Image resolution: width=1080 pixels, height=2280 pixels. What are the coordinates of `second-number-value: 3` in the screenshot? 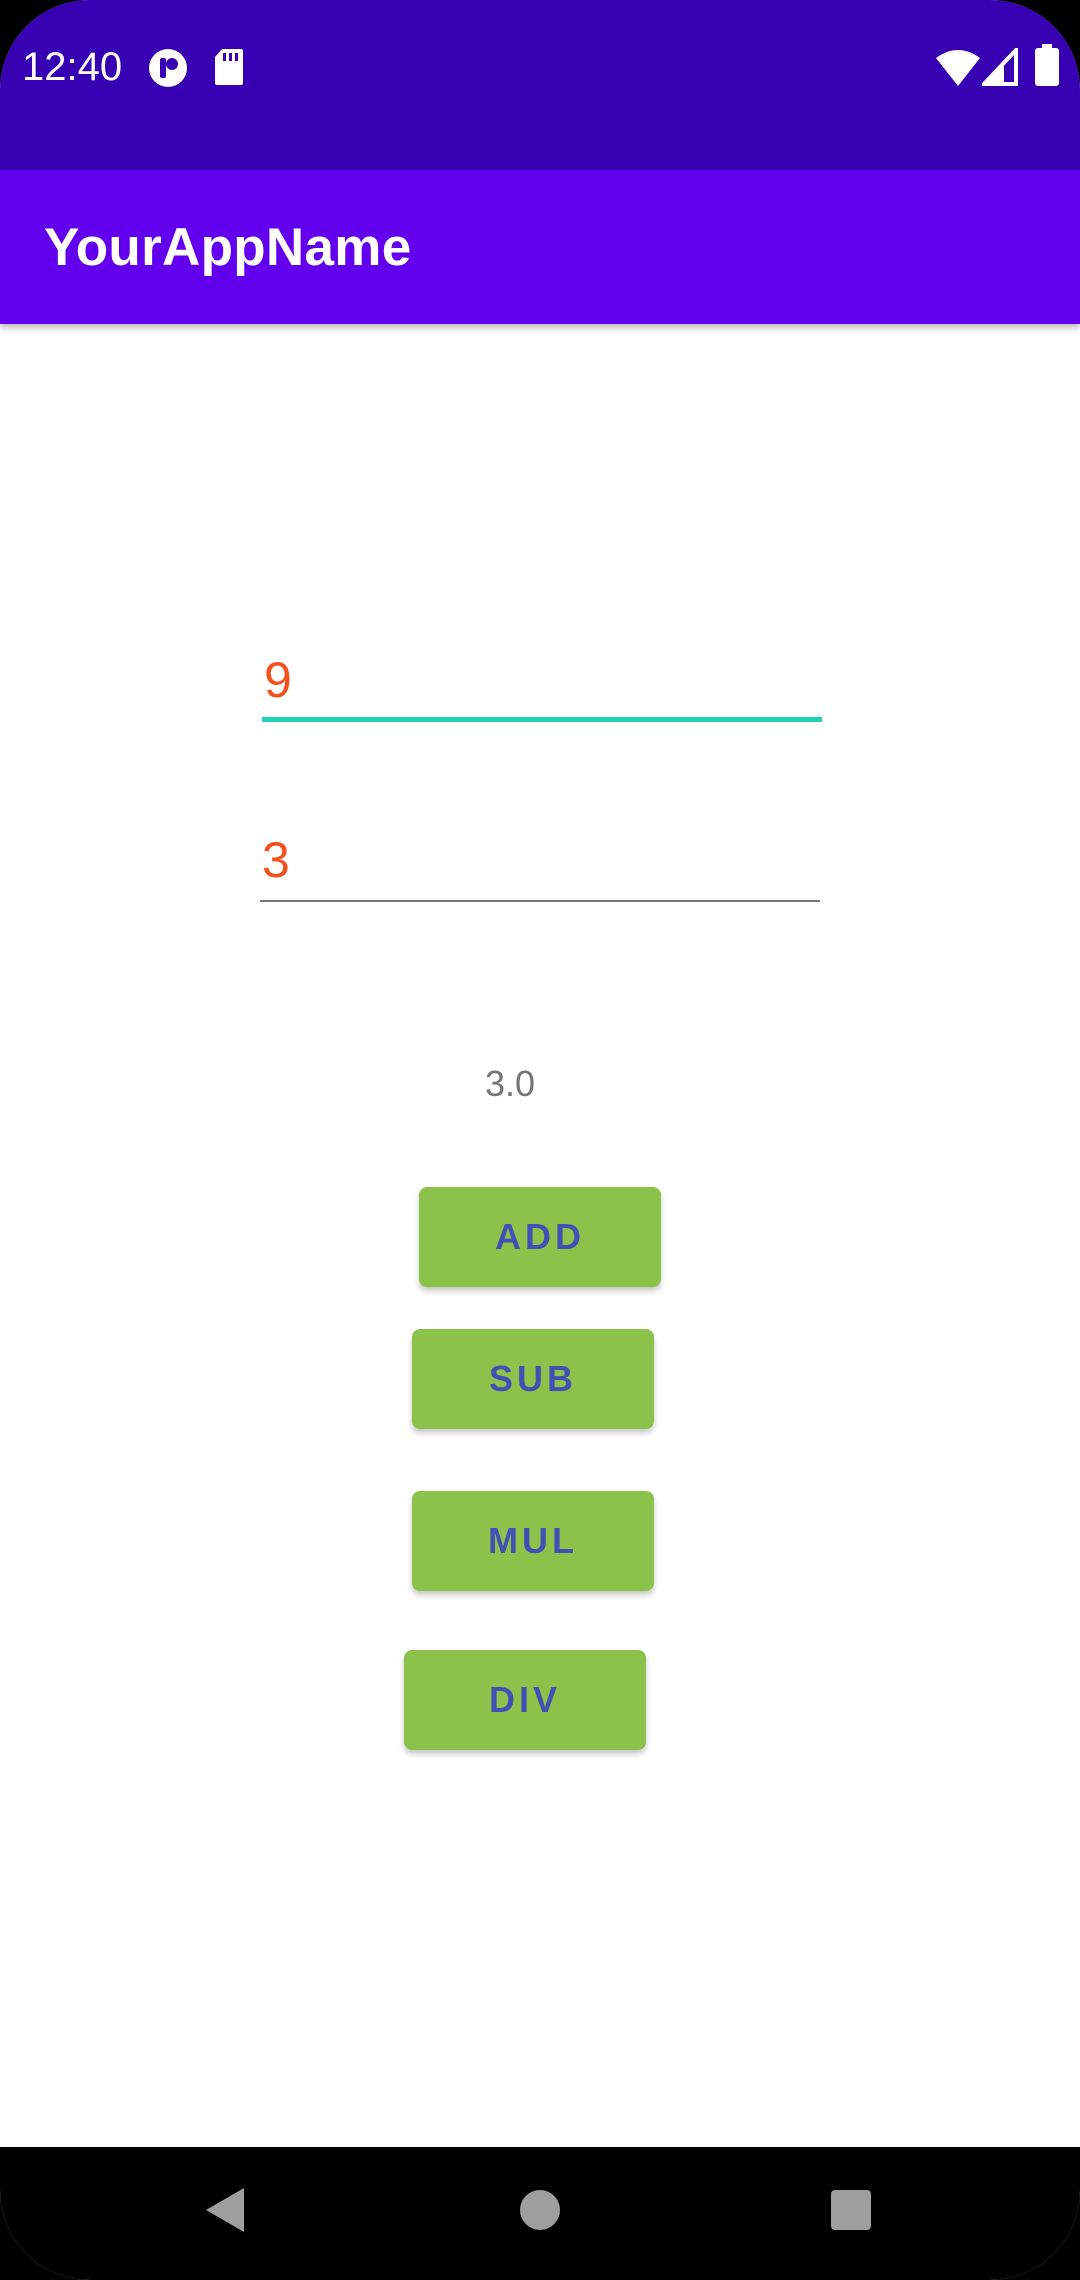 It's located at (276, 860).